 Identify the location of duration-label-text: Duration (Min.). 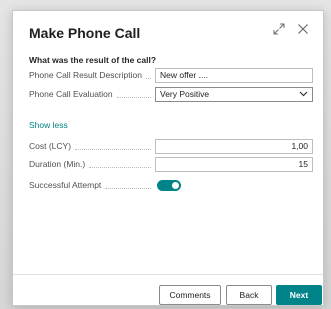
(57, 164).